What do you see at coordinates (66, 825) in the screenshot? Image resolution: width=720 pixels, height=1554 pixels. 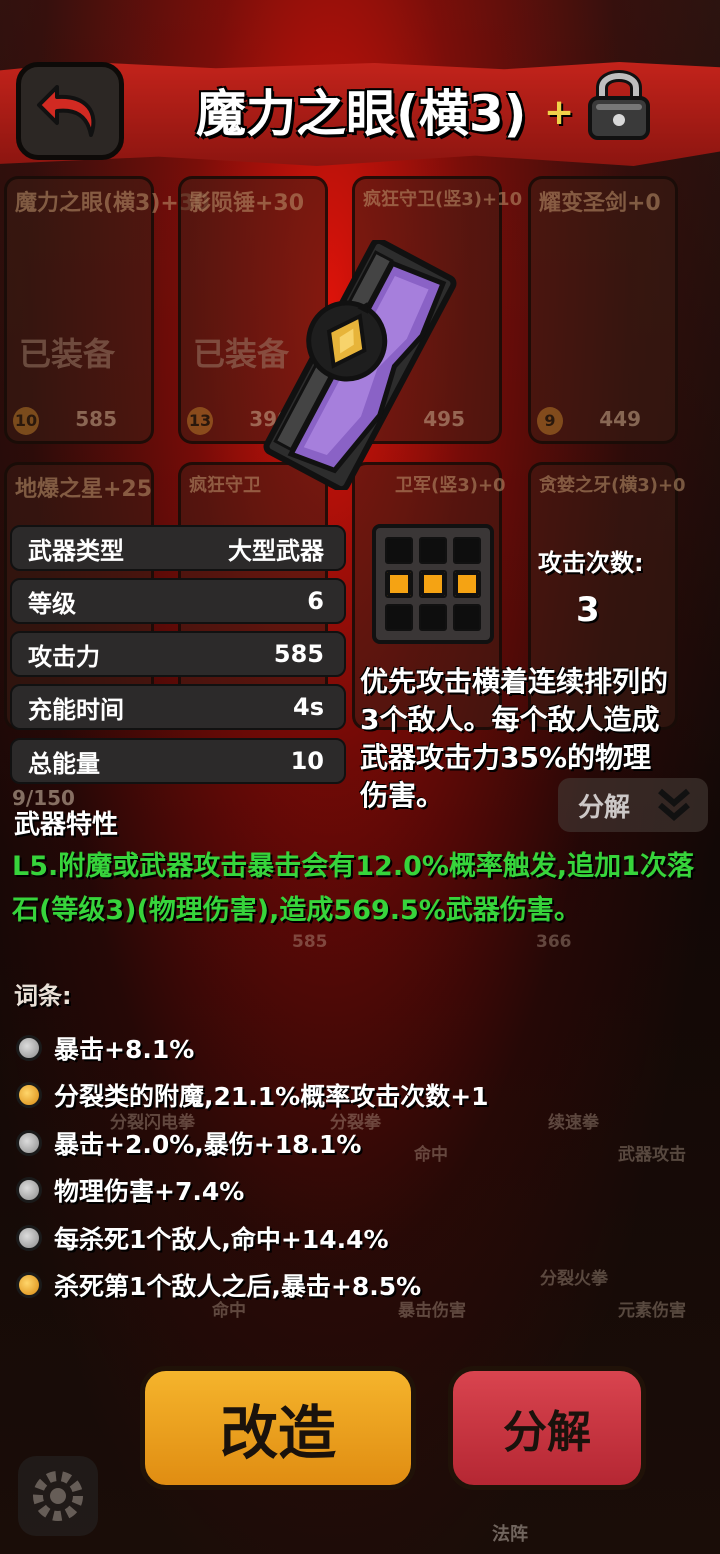 I see `trait-header: 武器特性` at bounding box center [66, 825].